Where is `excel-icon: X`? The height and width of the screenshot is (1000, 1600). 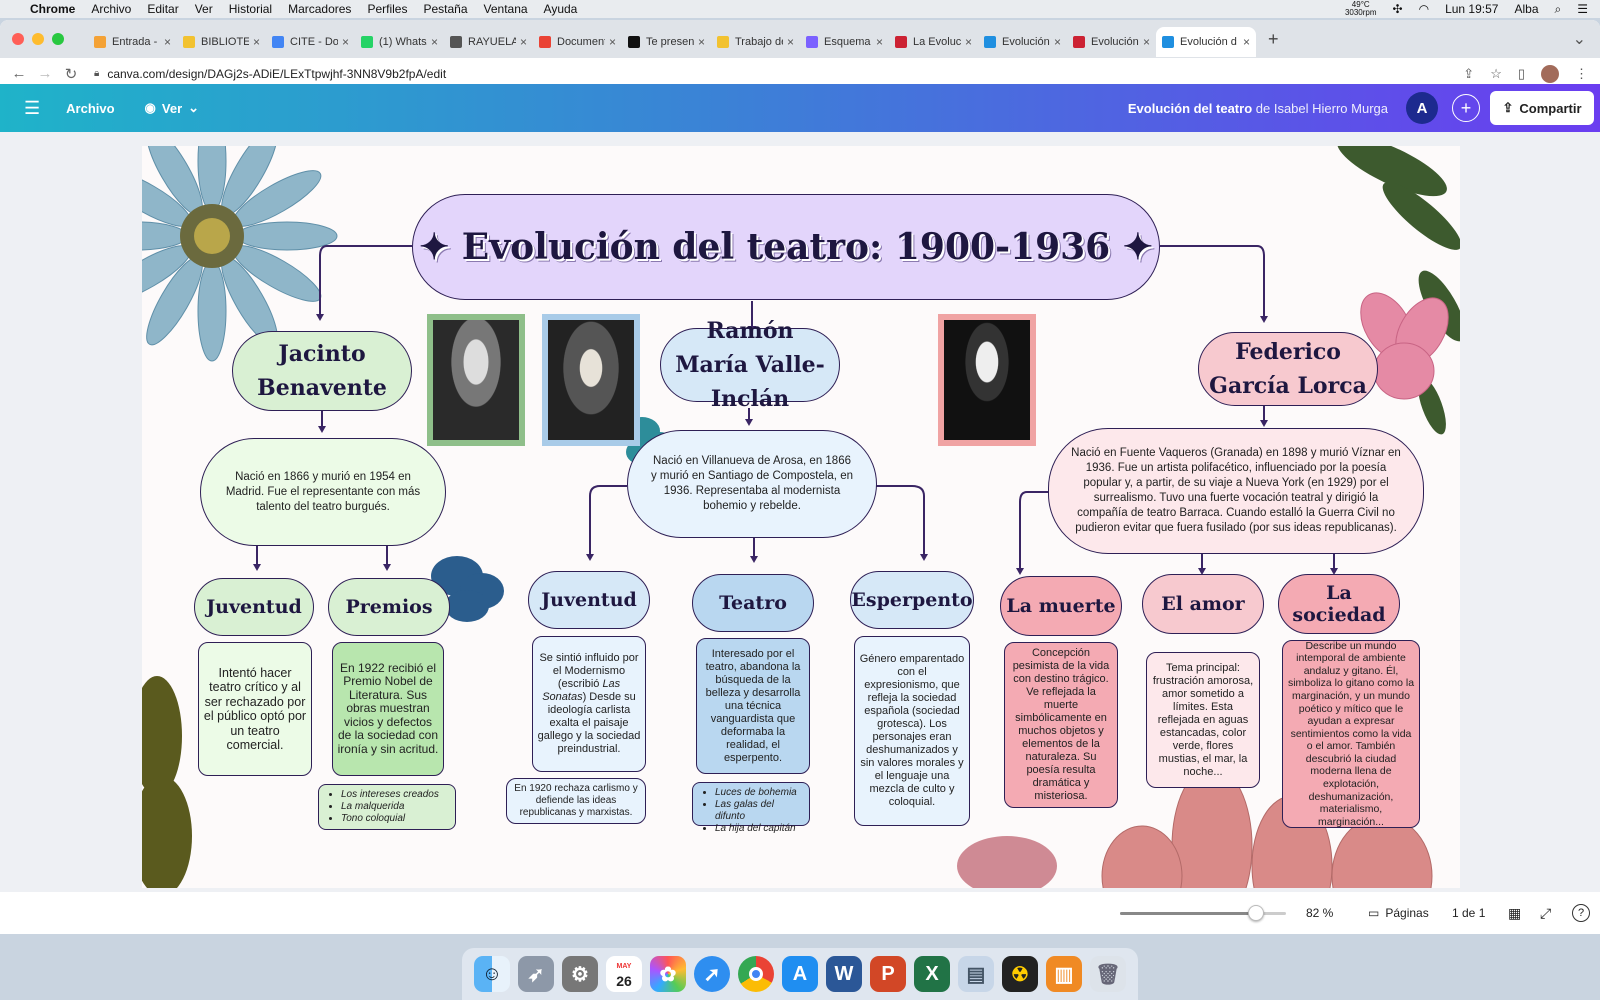 excel-icon: X is located at coordinates (932, 974).